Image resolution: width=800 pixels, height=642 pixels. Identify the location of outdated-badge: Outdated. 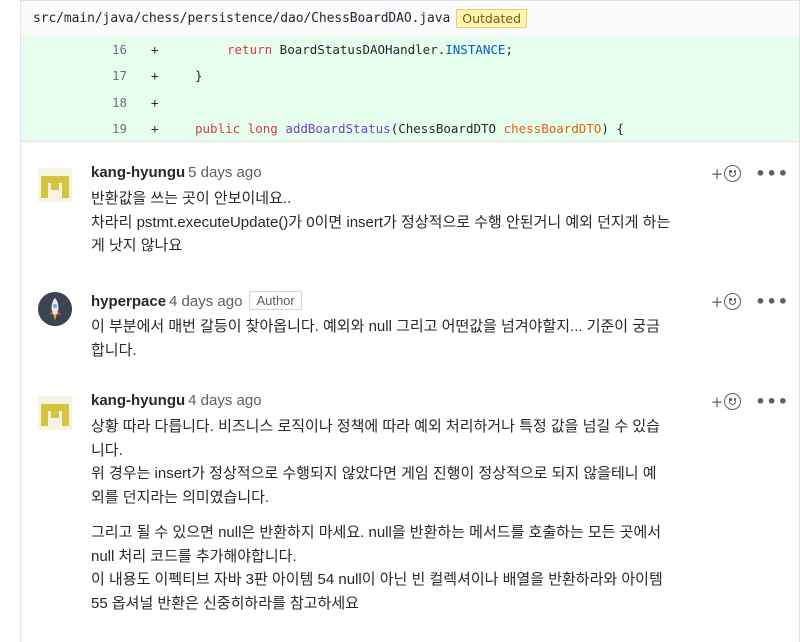
(492, 18).